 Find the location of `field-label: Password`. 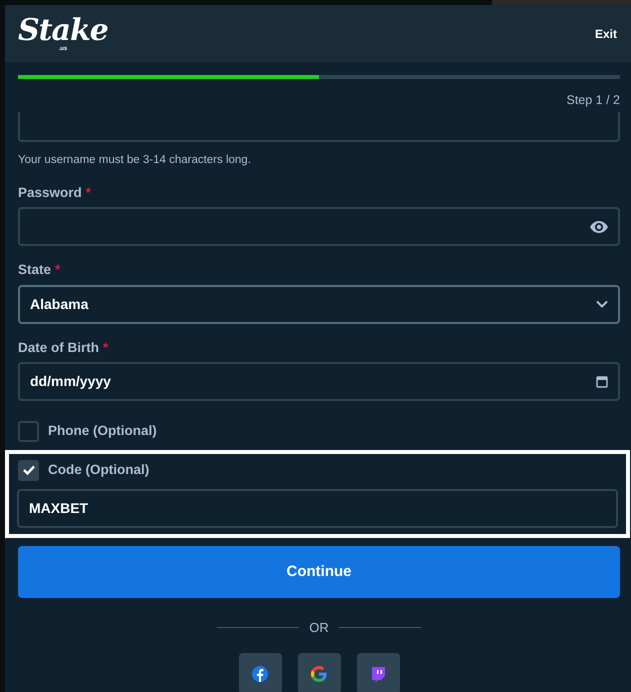

field-label: Password is located at coordinates (50, 193).